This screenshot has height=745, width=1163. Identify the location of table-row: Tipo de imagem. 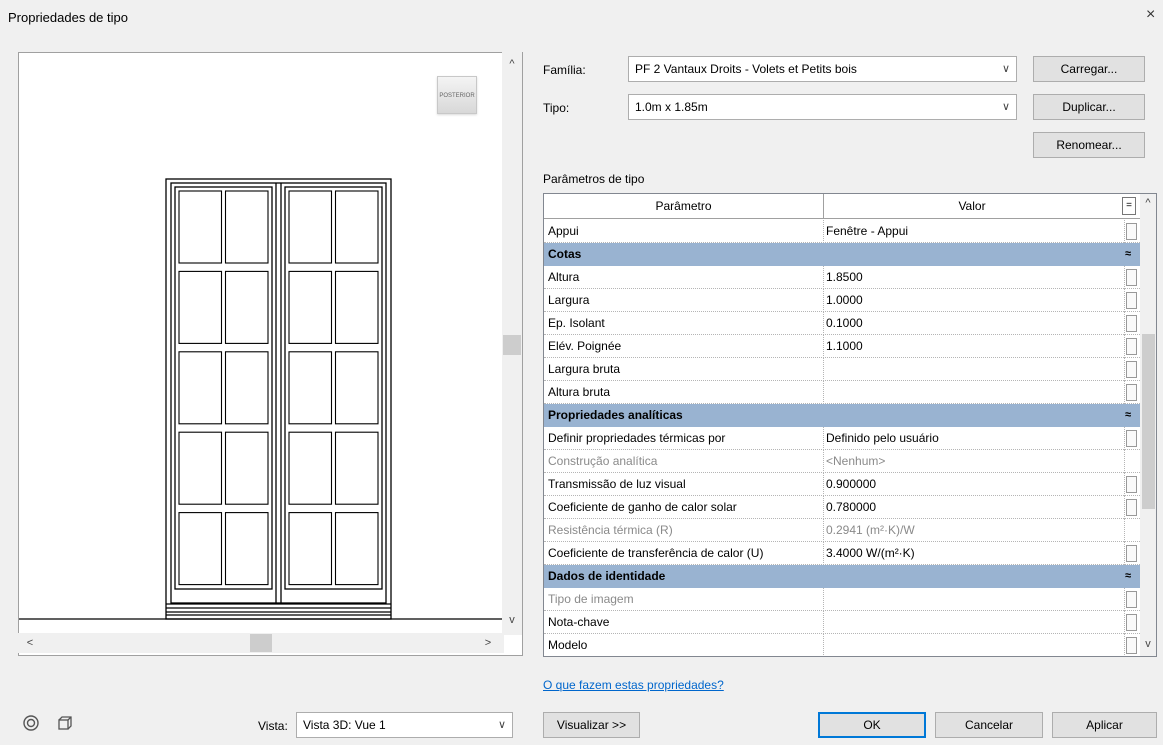
(842, 599).